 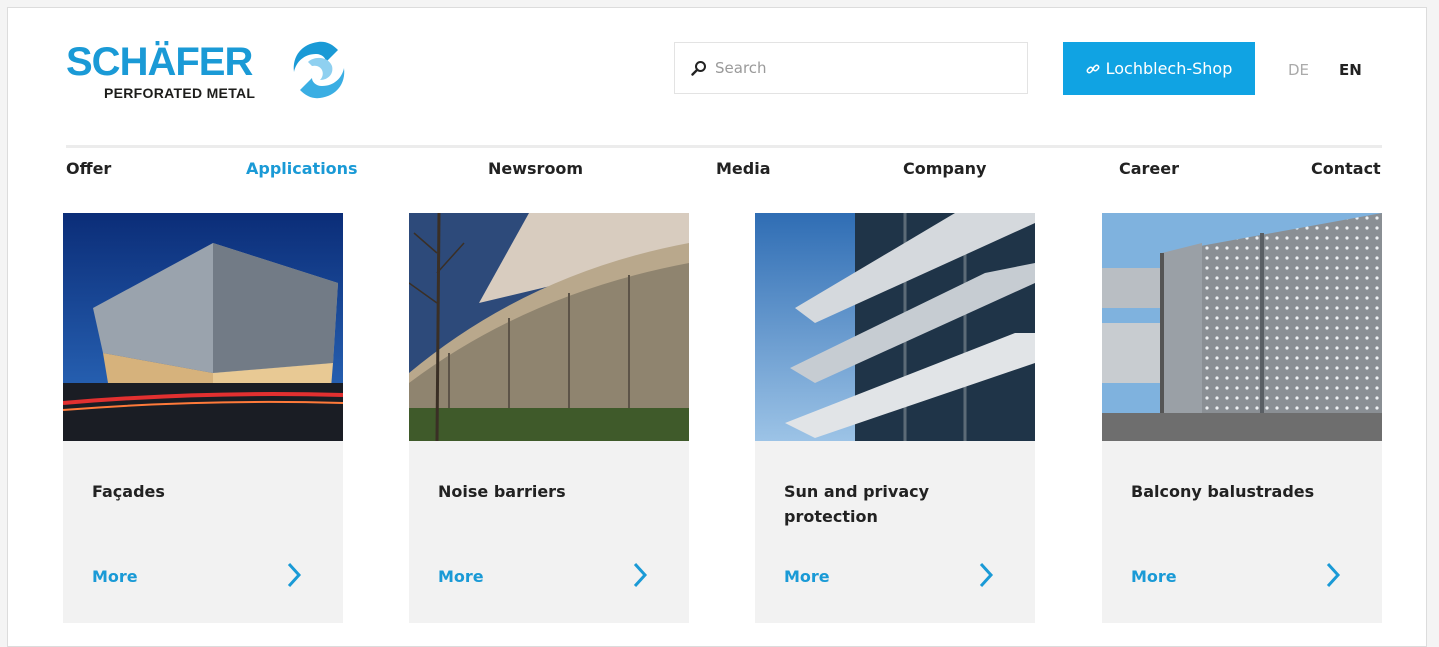 I want to click on card-body: Façades More, so click(x=203, y=532).